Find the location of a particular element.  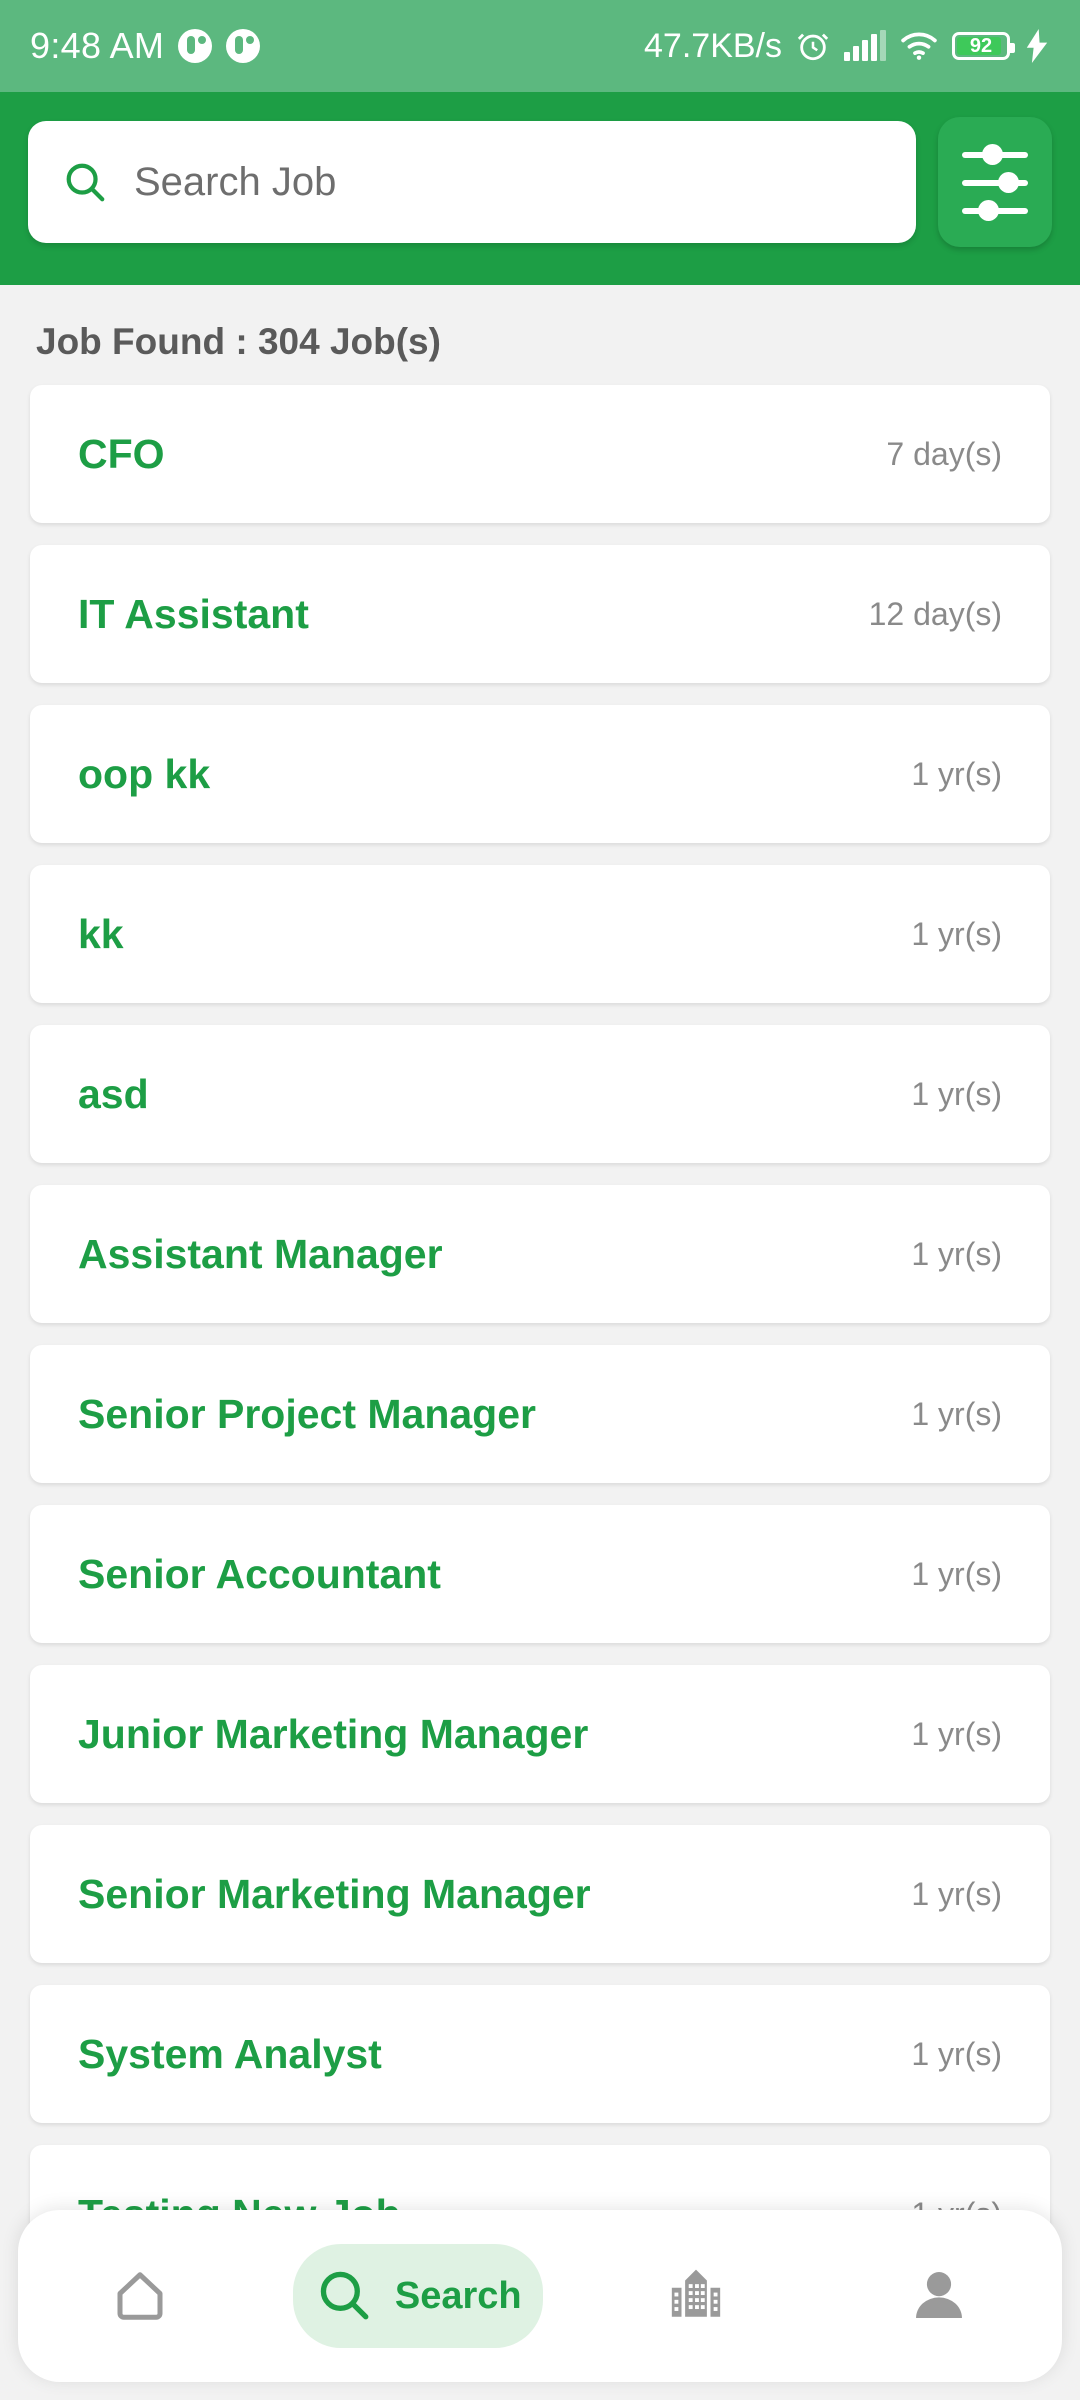

job-title: Assistant Manager is located at coordinates (260, 1253).